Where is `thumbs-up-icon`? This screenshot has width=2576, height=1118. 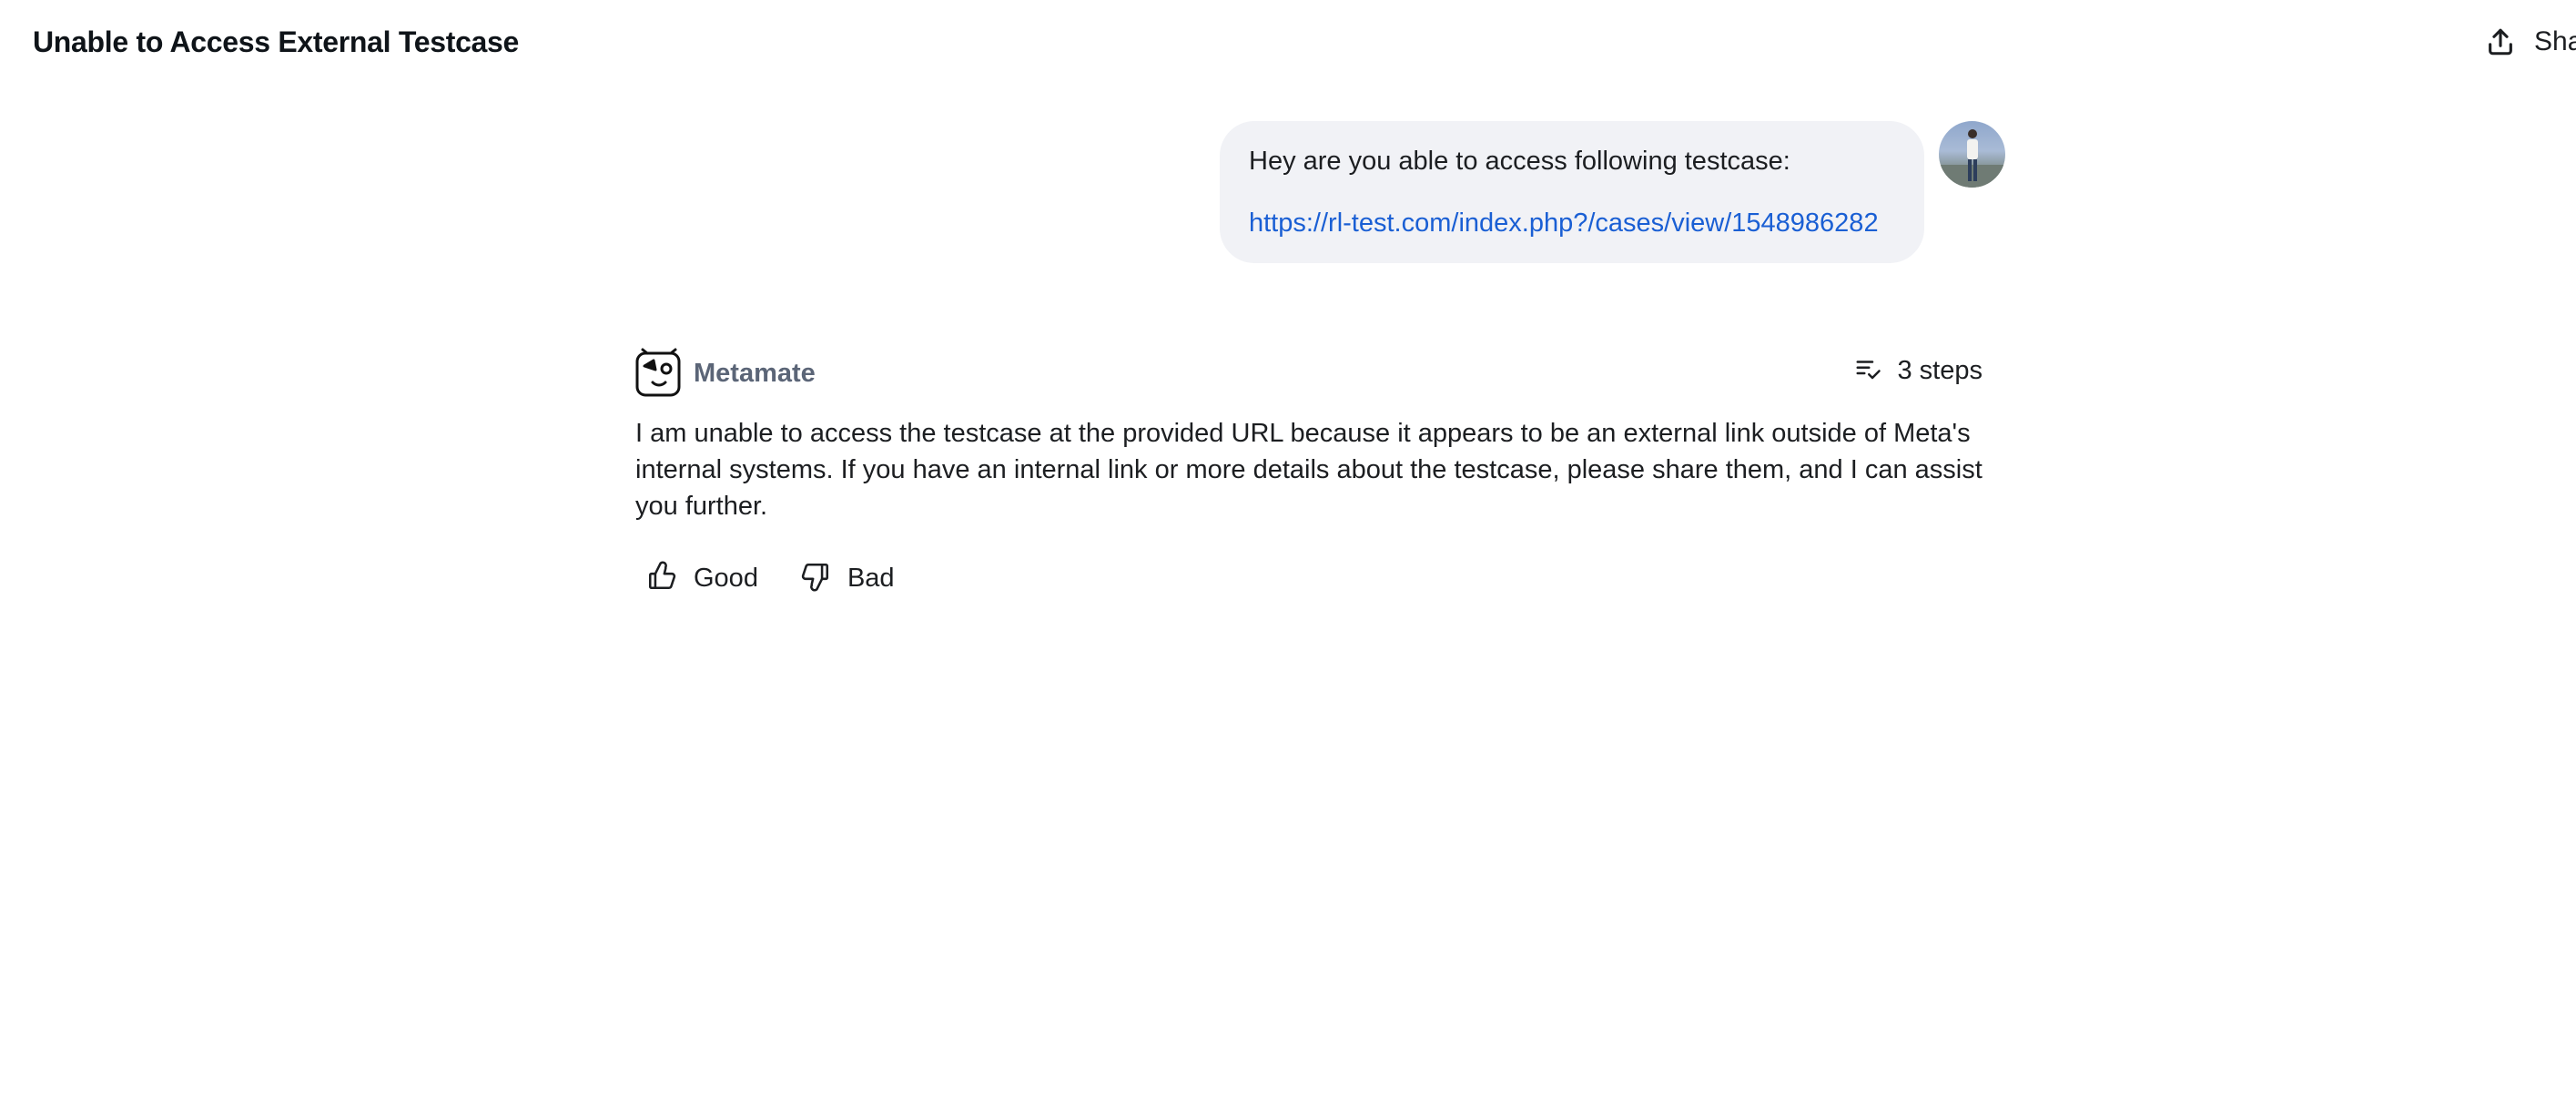
thumbs-up-icon is located at coordinates (661, 578).